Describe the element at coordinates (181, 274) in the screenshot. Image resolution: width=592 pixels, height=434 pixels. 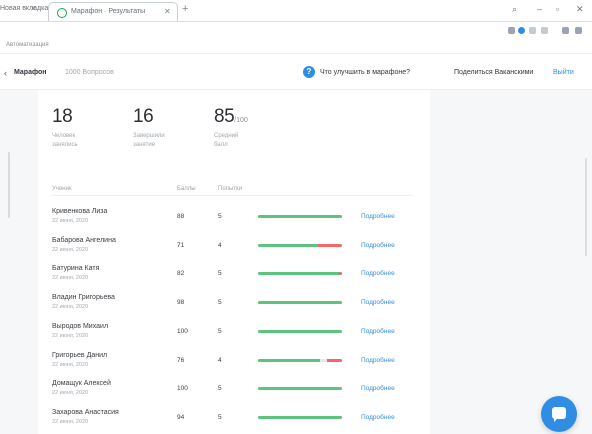
I see `row-score: 82` at that location.